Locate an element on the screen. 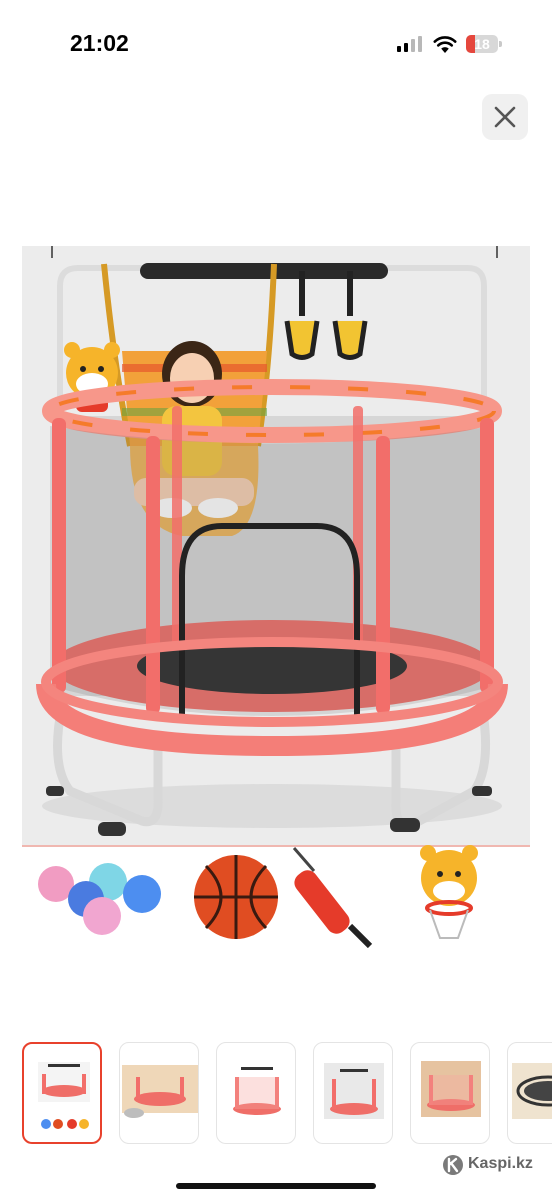 The width and height of the screenshot is (552, 1200). battery-level: 18 is located at coordinates (482, 44).